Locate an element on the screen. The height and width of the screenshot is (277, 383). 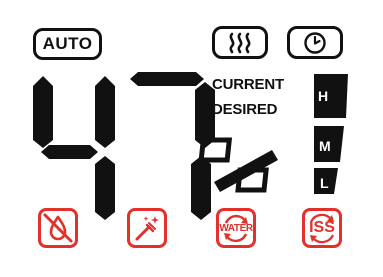
no-water-icon is located at coordinates (58, 228).